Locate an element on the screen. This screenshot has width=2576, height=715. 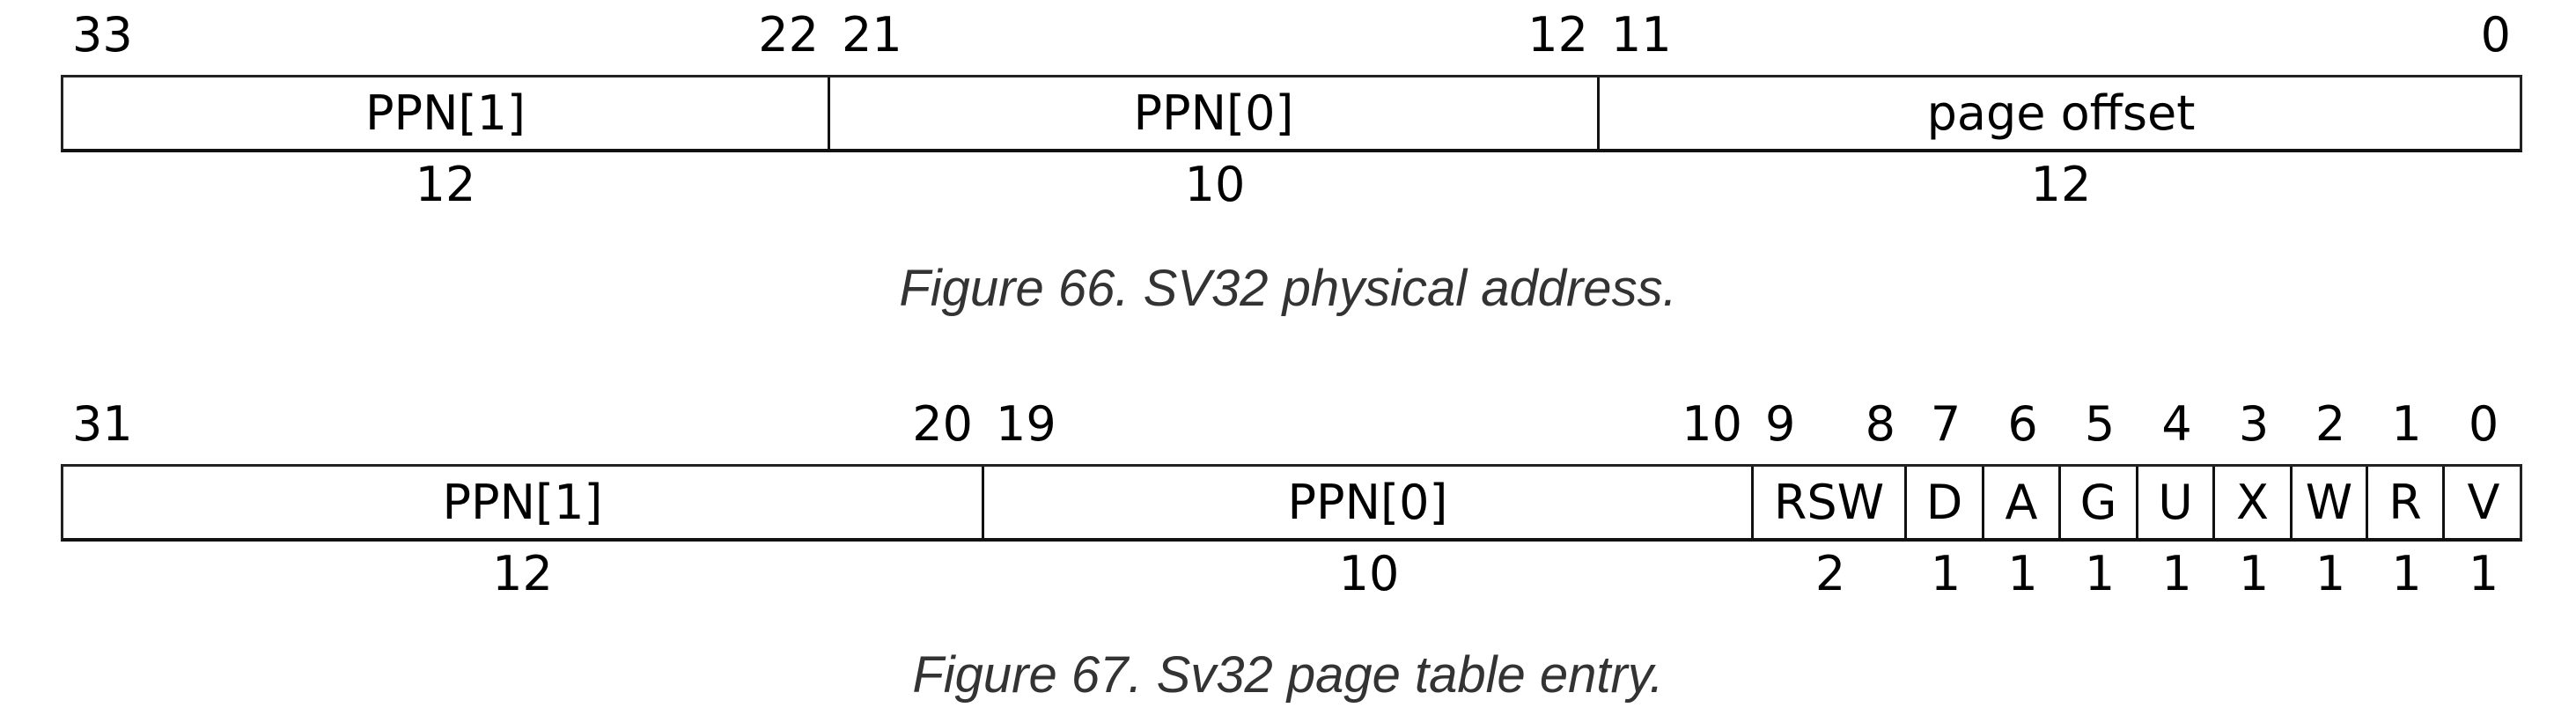
bit-label: 5 is located at coordinates (2100, 424).